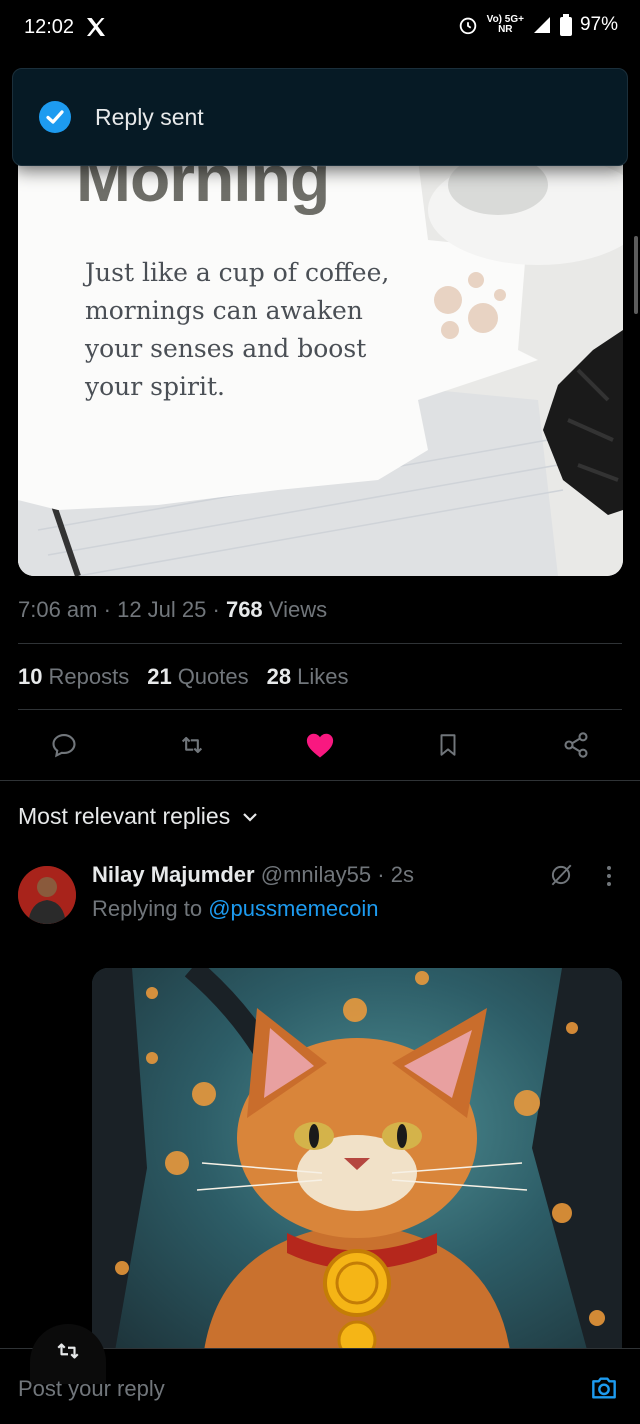  I want to click on camera-button, so click(604, 1388).